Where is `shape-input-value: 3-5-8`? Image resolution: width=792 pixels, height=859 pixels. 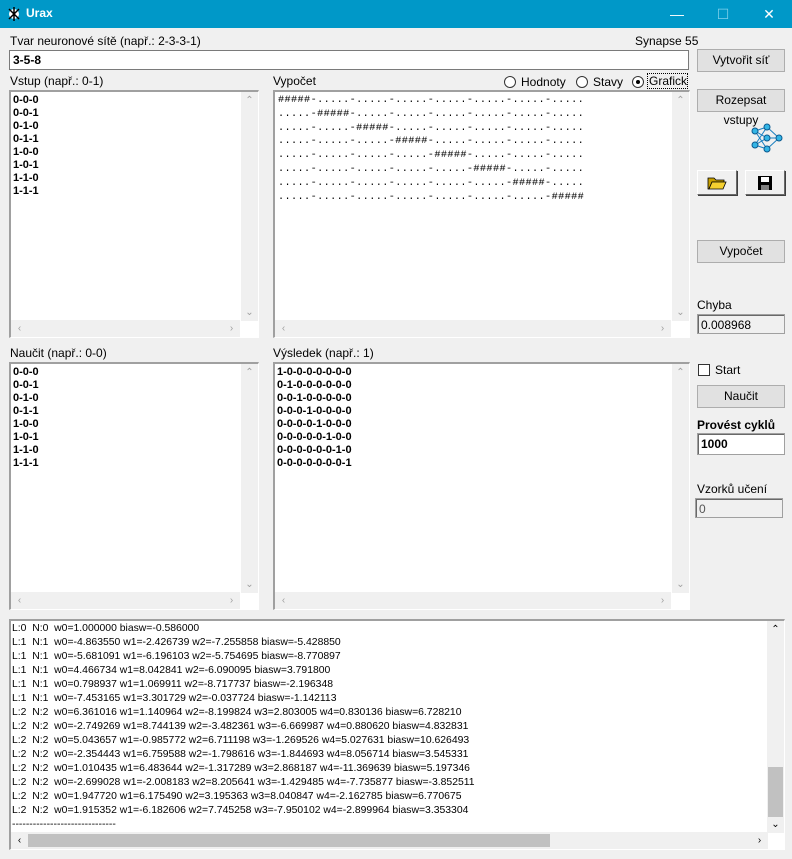 shape-input-value: 3-5-8 is located at coordinates (27, 60).